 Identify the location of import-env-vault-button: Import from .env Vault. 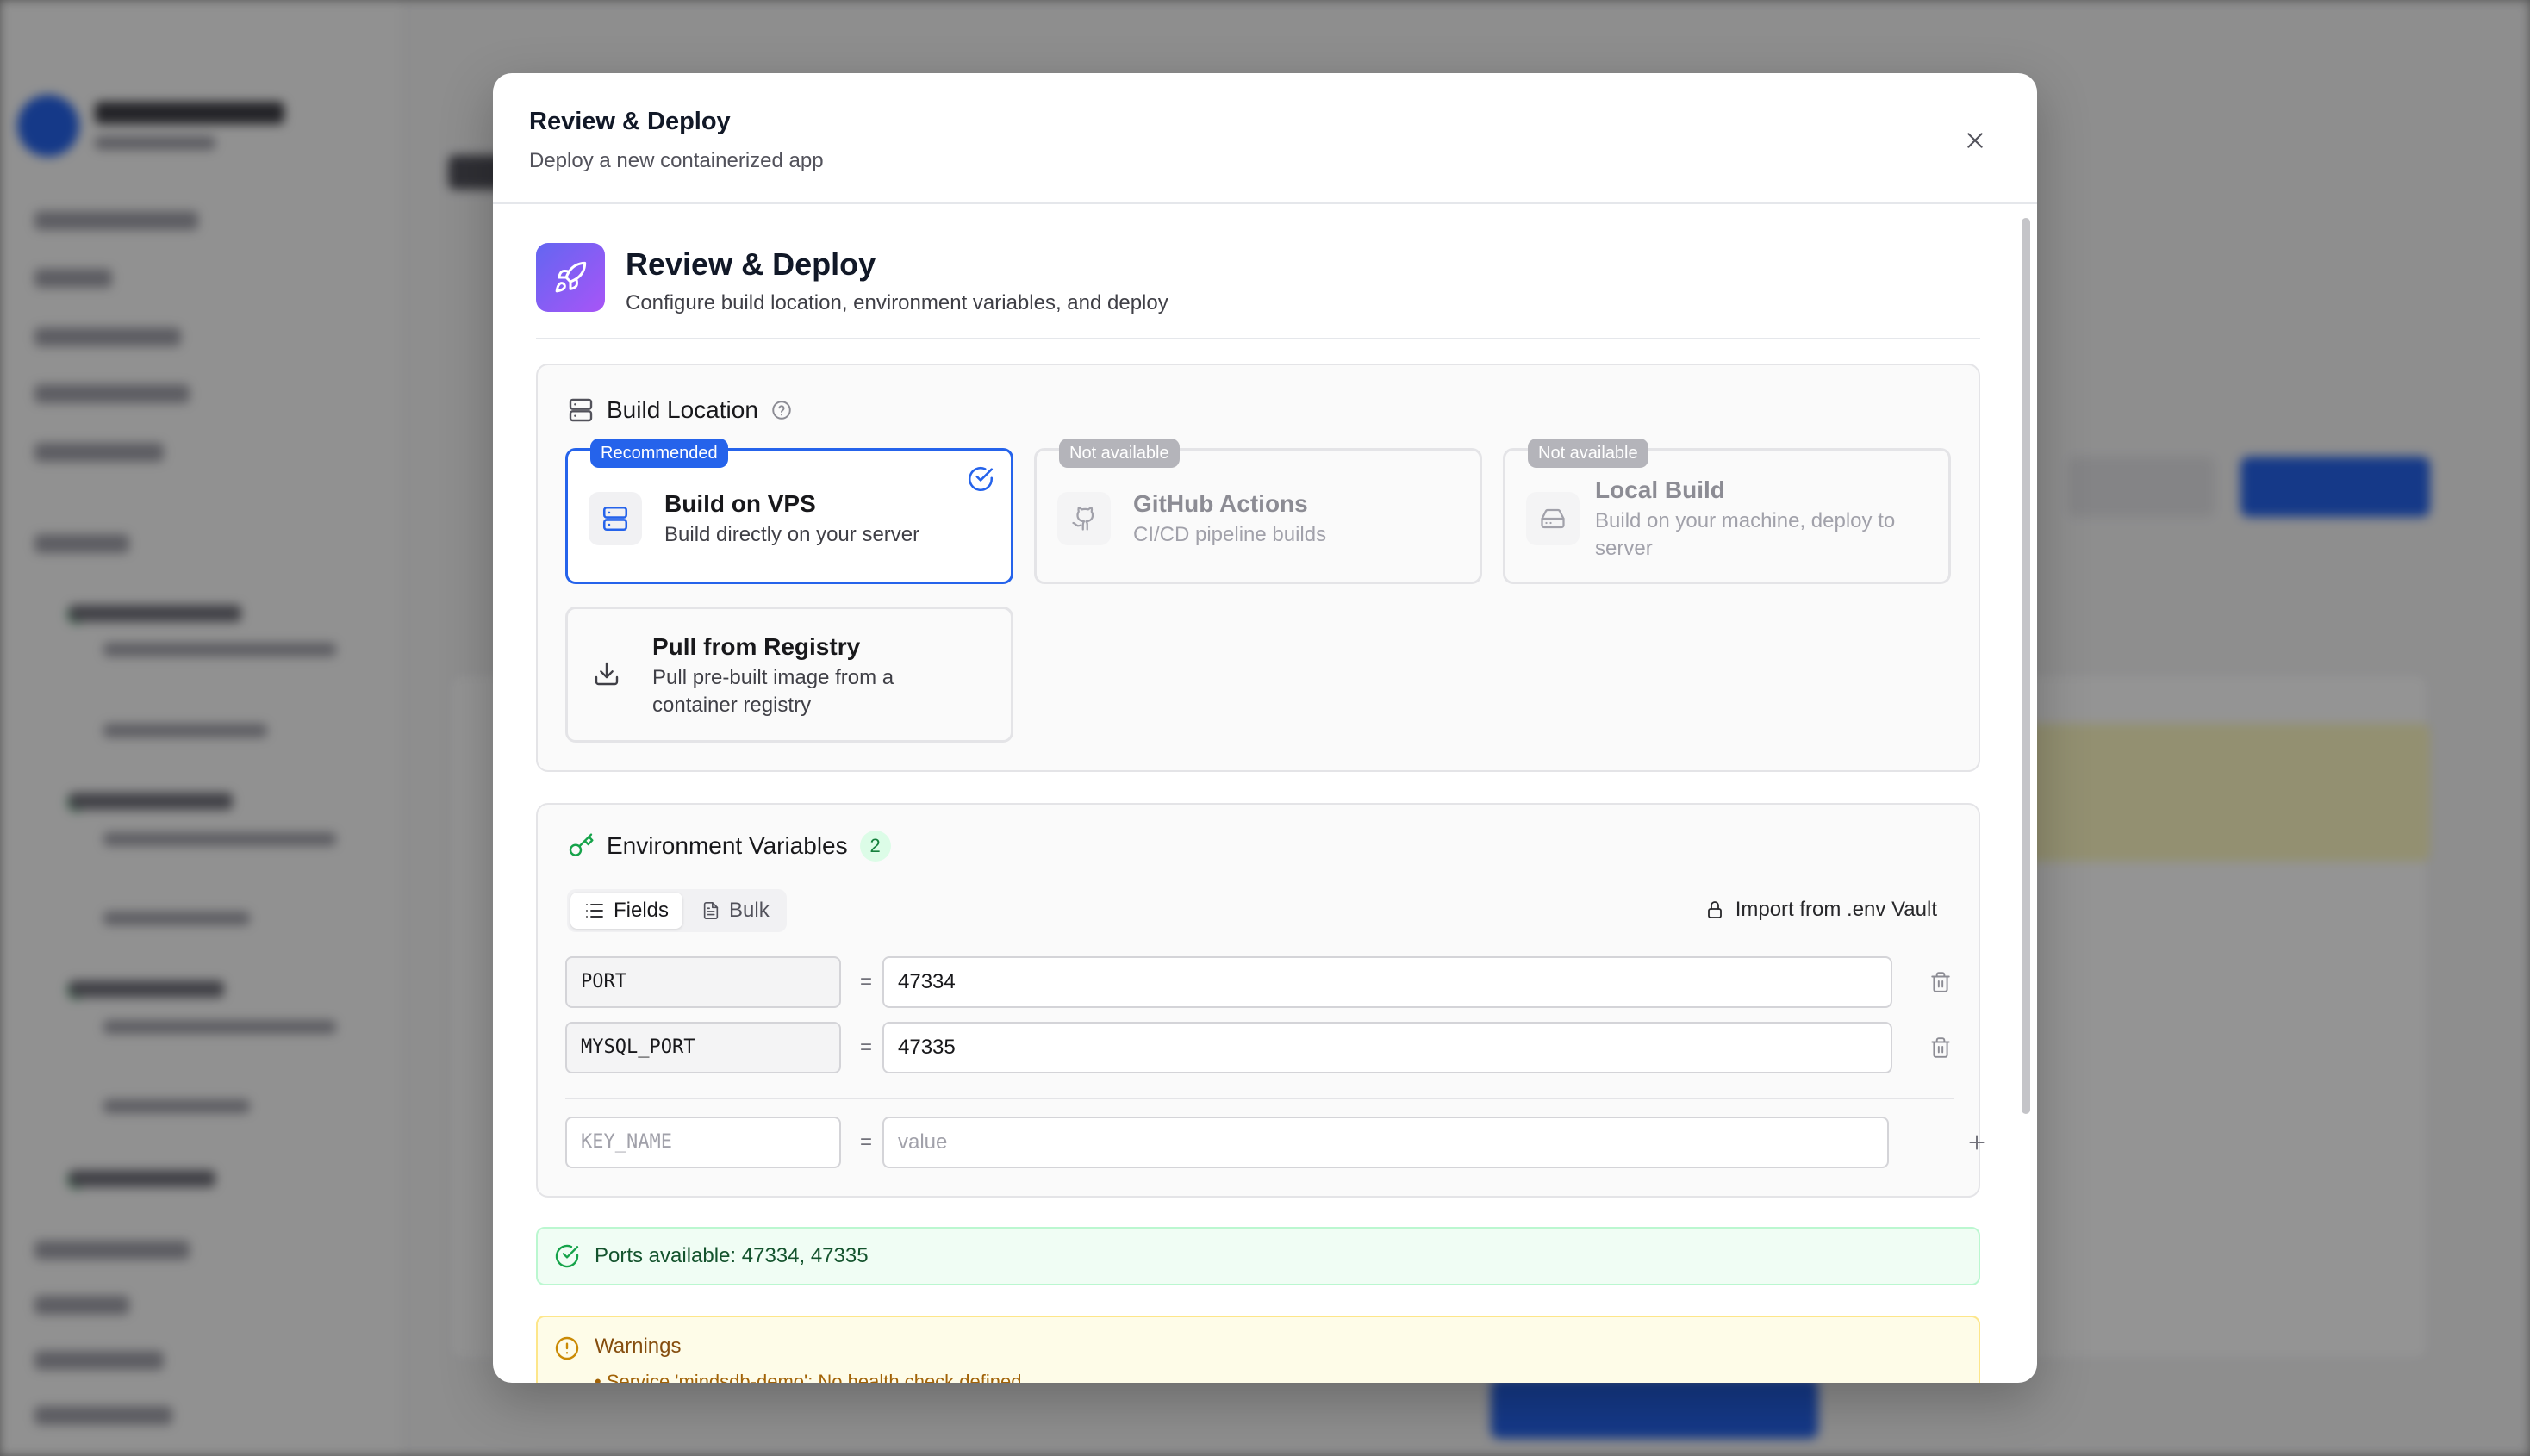
(1820, 910).